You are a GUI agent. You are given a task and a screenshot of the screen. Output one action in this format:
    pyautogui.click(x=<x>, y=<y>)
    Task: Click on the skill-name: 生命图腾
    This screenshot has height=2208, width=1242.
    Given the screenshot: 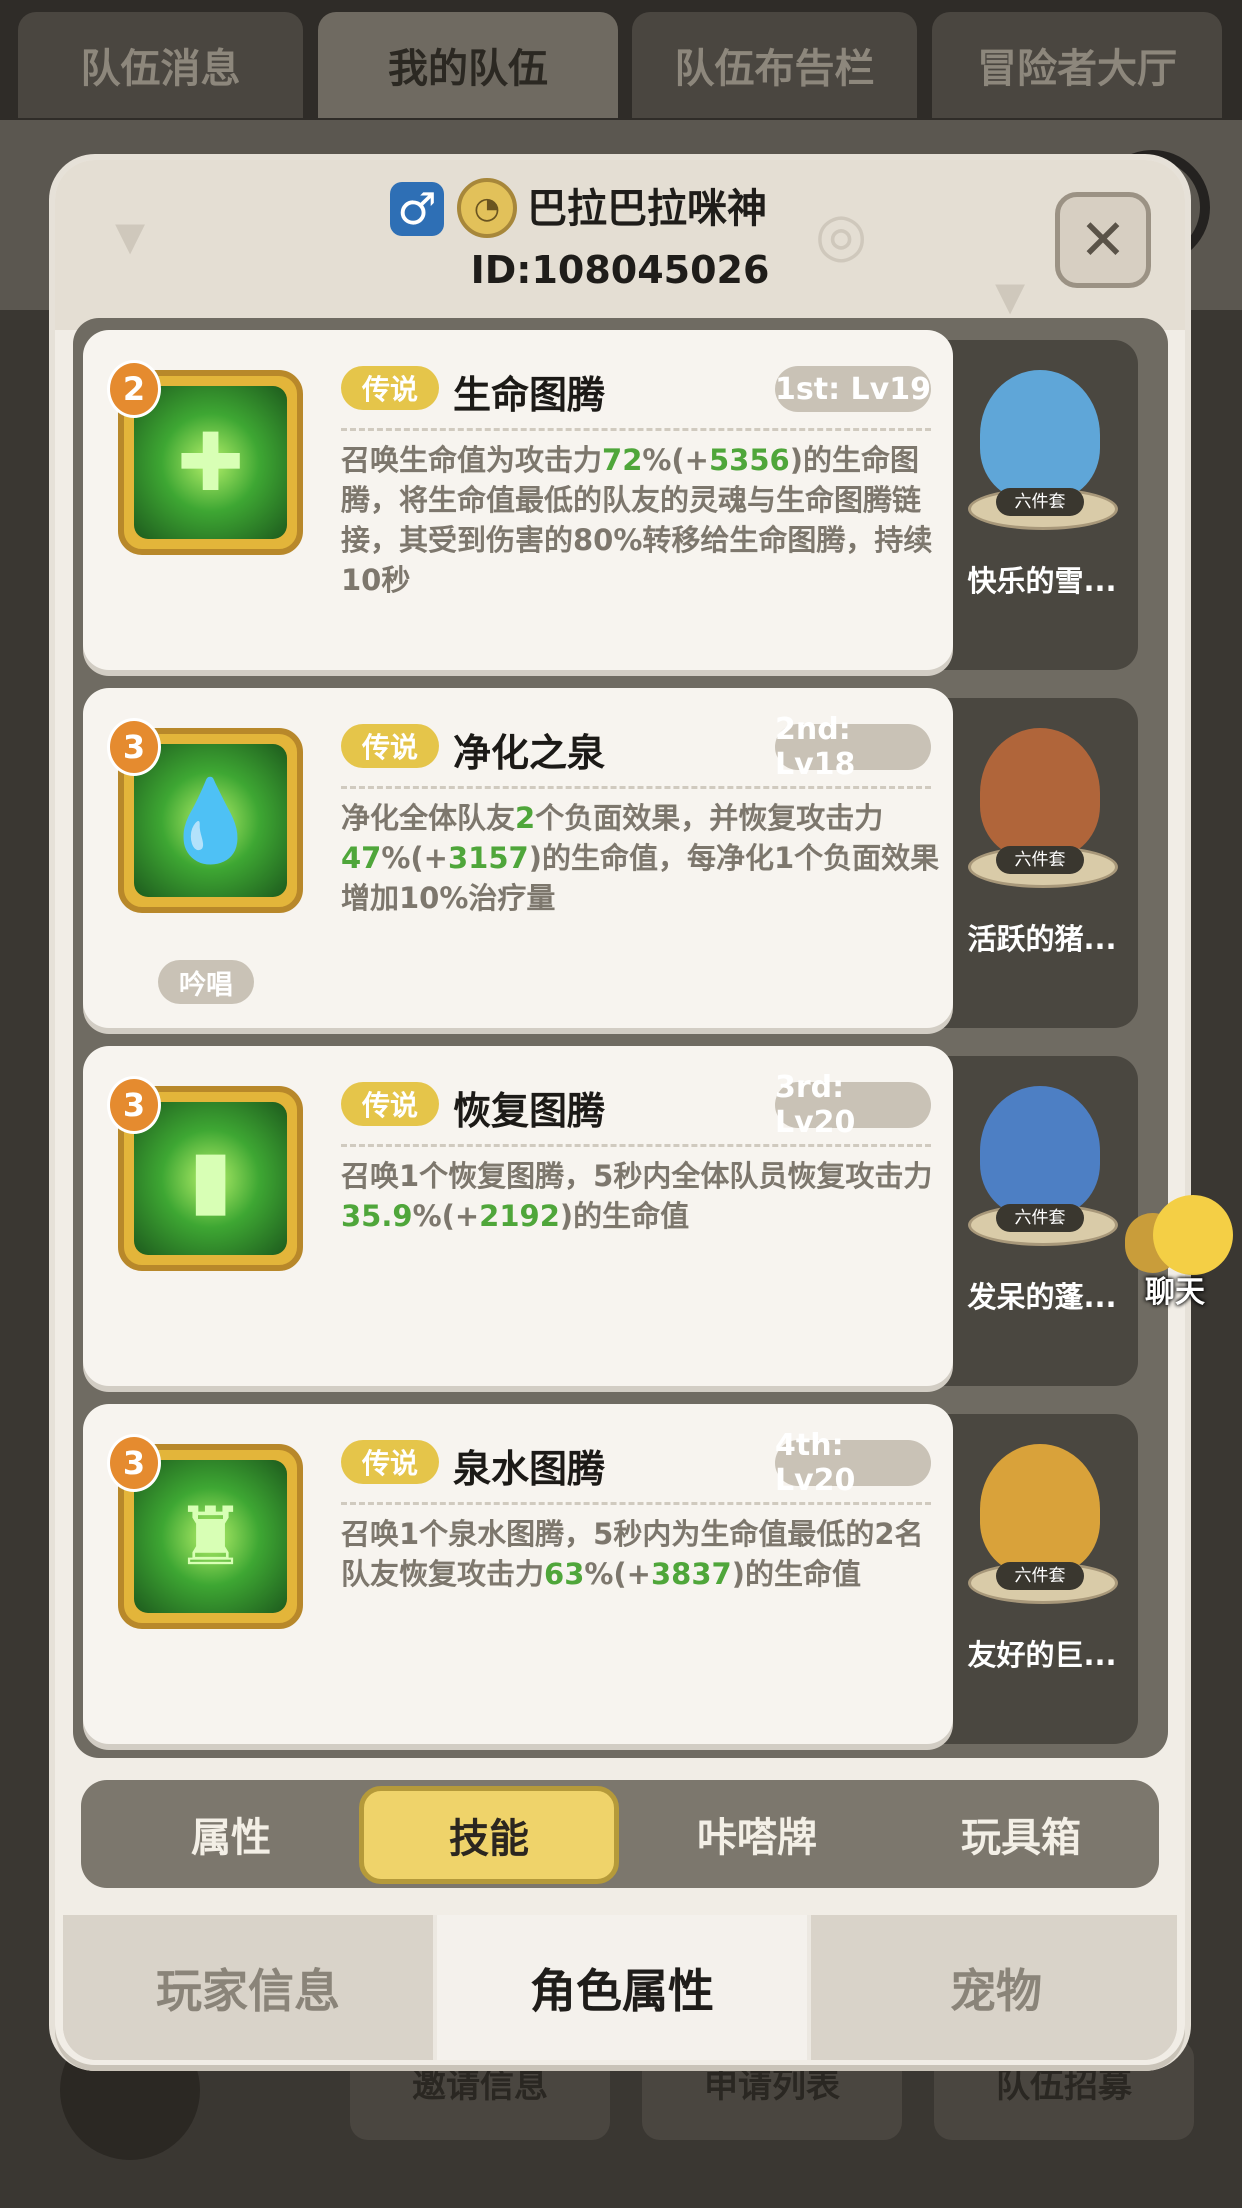 What is the action you would take?
    pyautogui.click(x=529, y=395)
    